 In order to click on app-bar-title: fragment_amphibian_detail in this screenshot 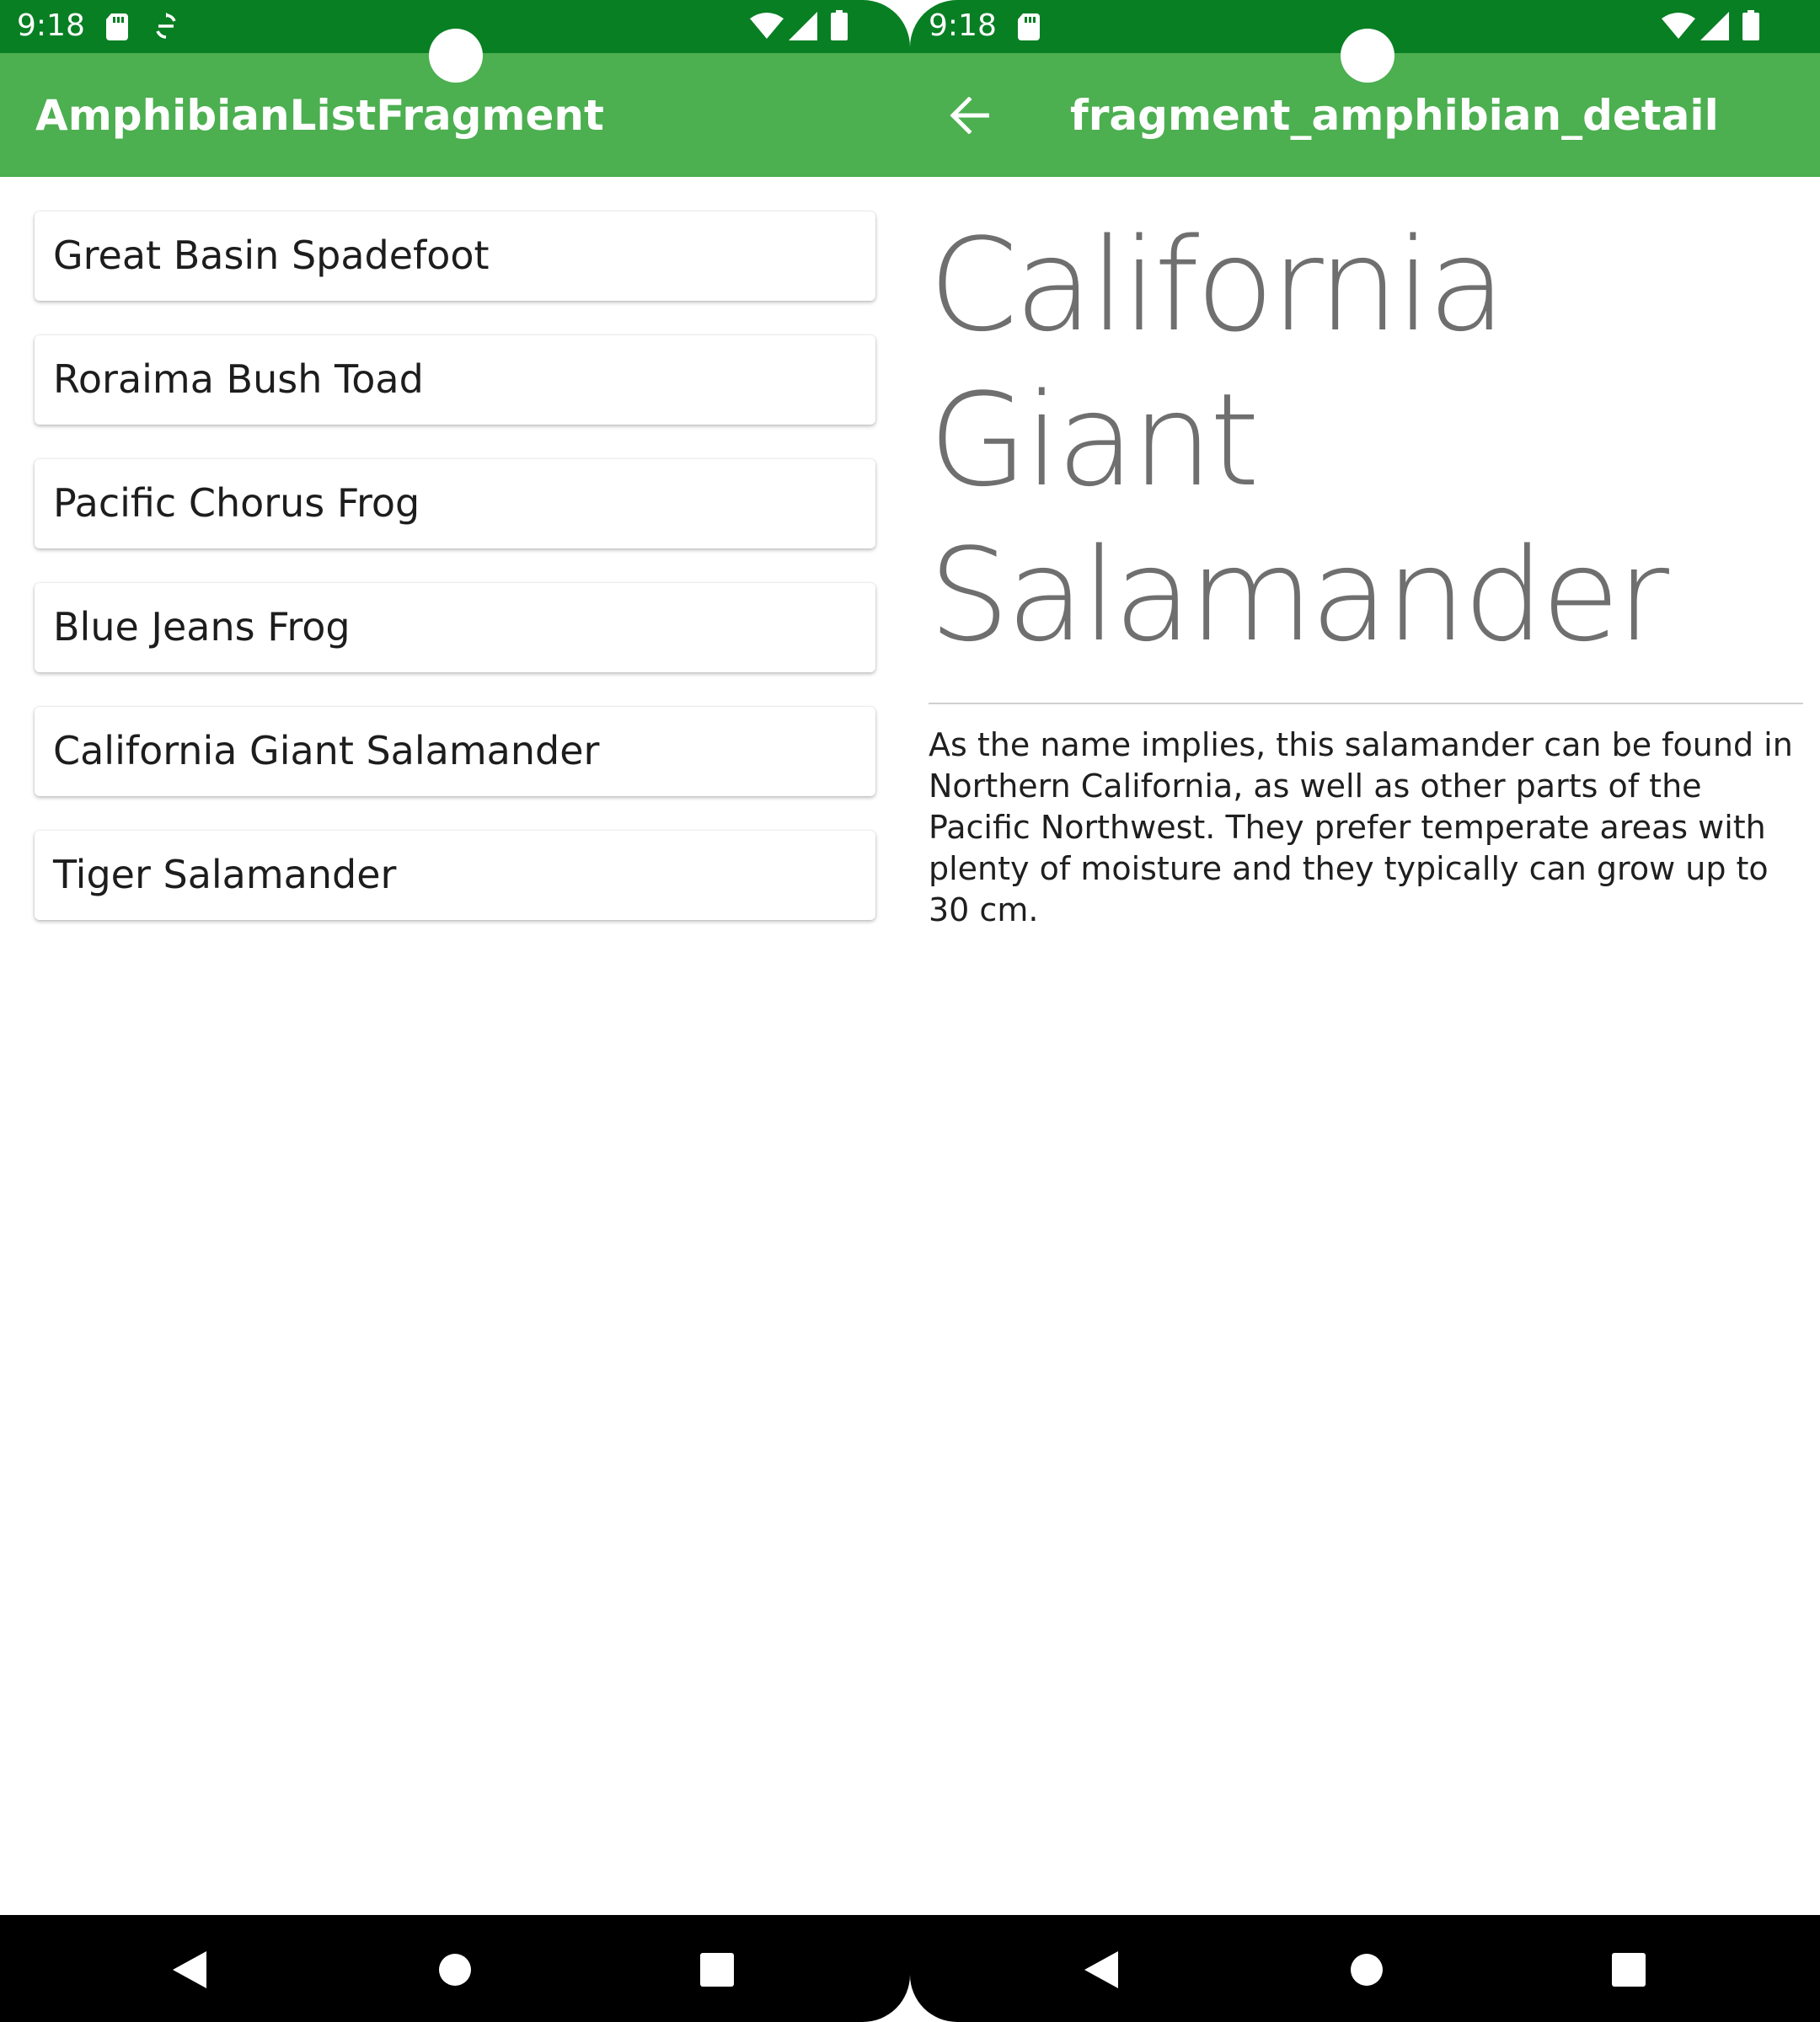, I will do `click(1394, 115)`.